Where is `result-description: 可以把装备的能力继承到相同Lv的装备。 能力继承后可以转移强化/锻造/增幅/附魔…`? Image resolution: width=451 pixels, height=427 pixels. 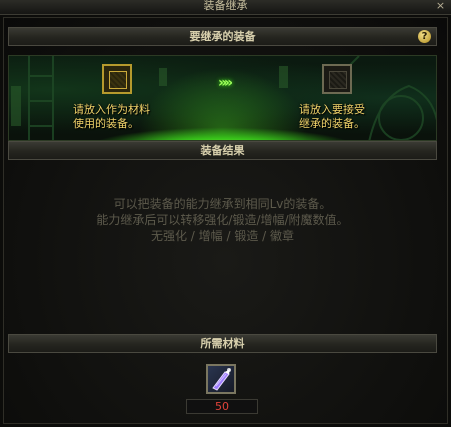 result-description: 可以把装备的能力继承到相同Lv的装备。 能力继承后可以转移强化/锻造/增幅/附魔… is located at coordinates (222, 220).